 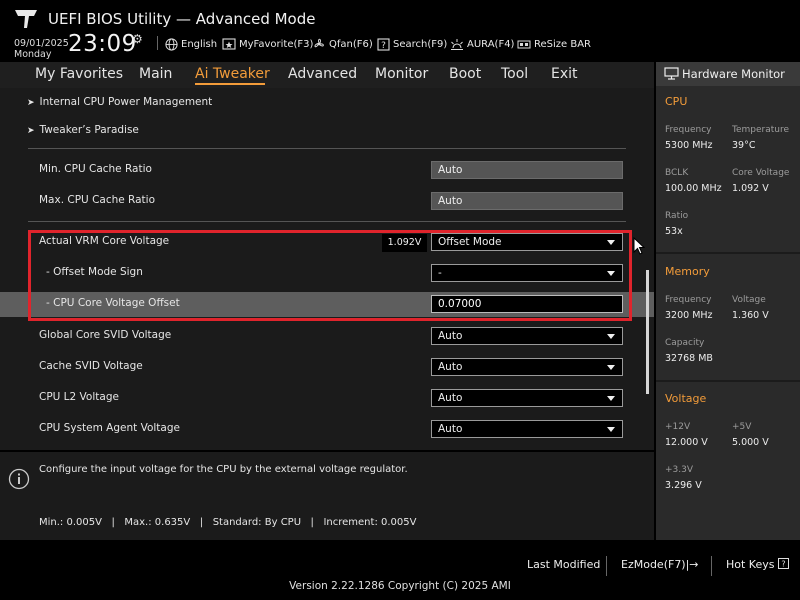 What do you see at coordinates (742, 427) in the screenshot?
I see `hw-5v-label: +5V` at bounding box center [742, 427].